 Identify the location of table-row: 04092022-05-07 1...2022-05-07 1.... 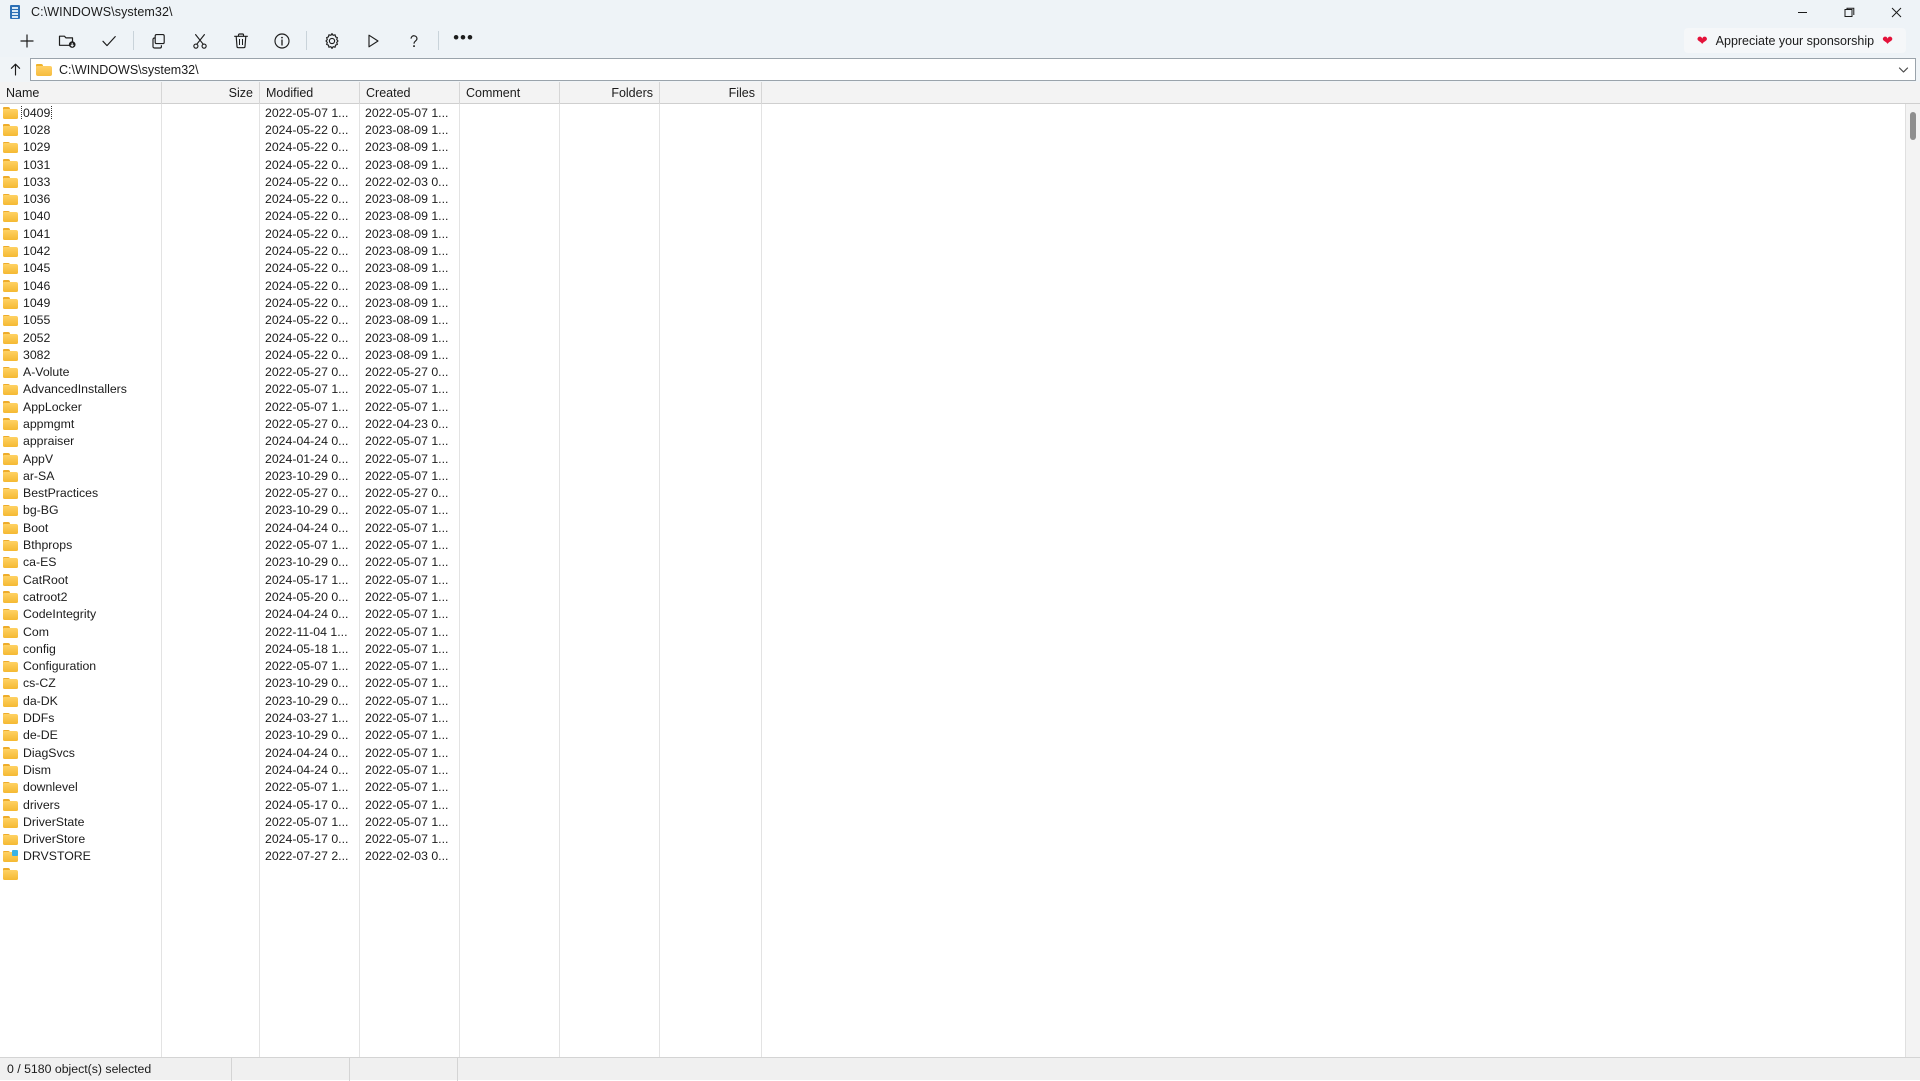
(960, 112).